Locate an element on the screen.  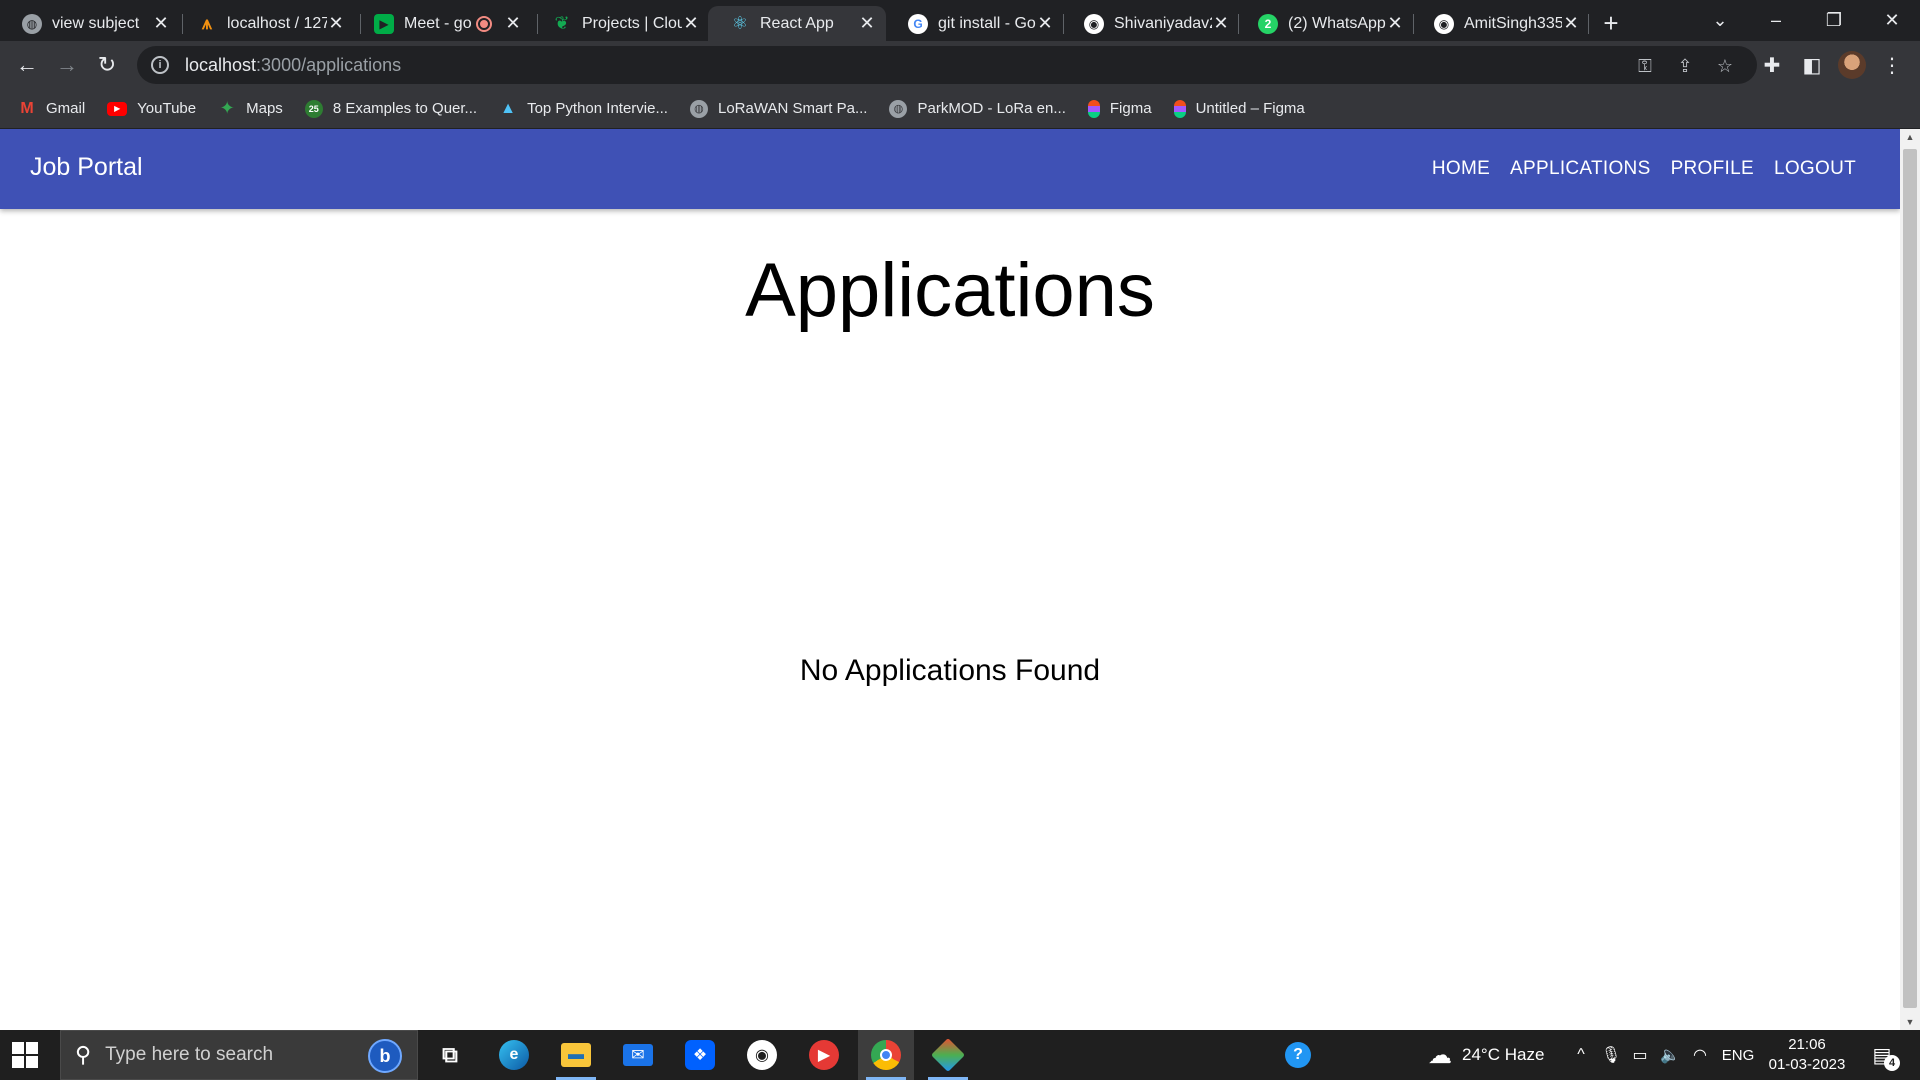
battery-icon: ▭ is located at coordinates (1640, 1055).